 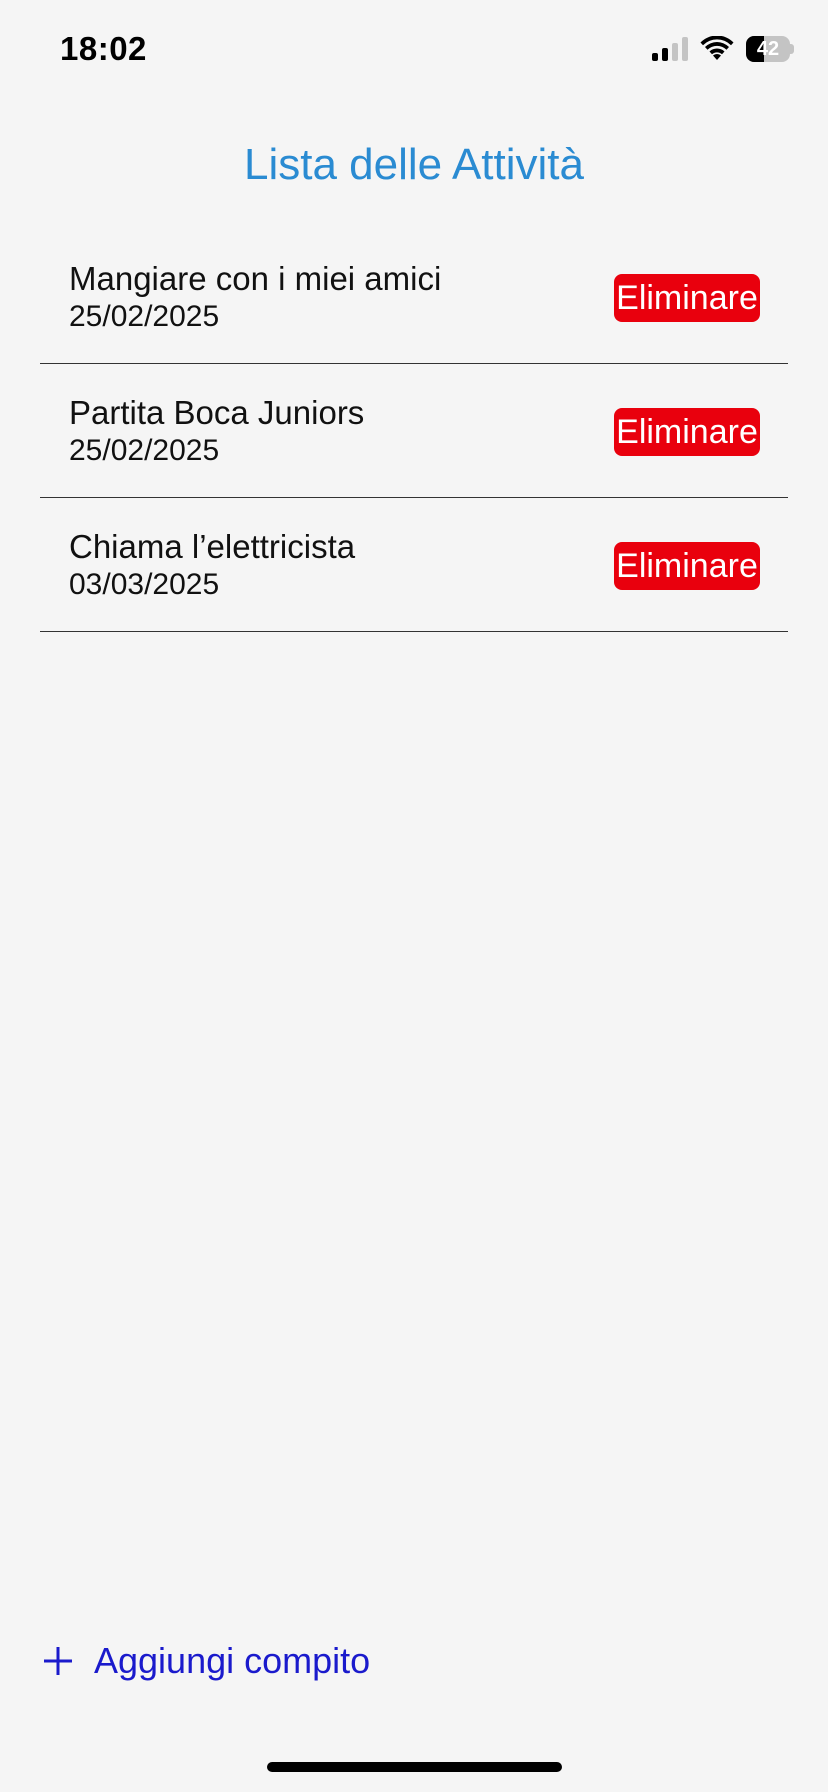 What do you see at coordinates (212, 546) in the screenshot?
I see `task-name: Chiama l’elettricista` at bounding box center [212, 546].